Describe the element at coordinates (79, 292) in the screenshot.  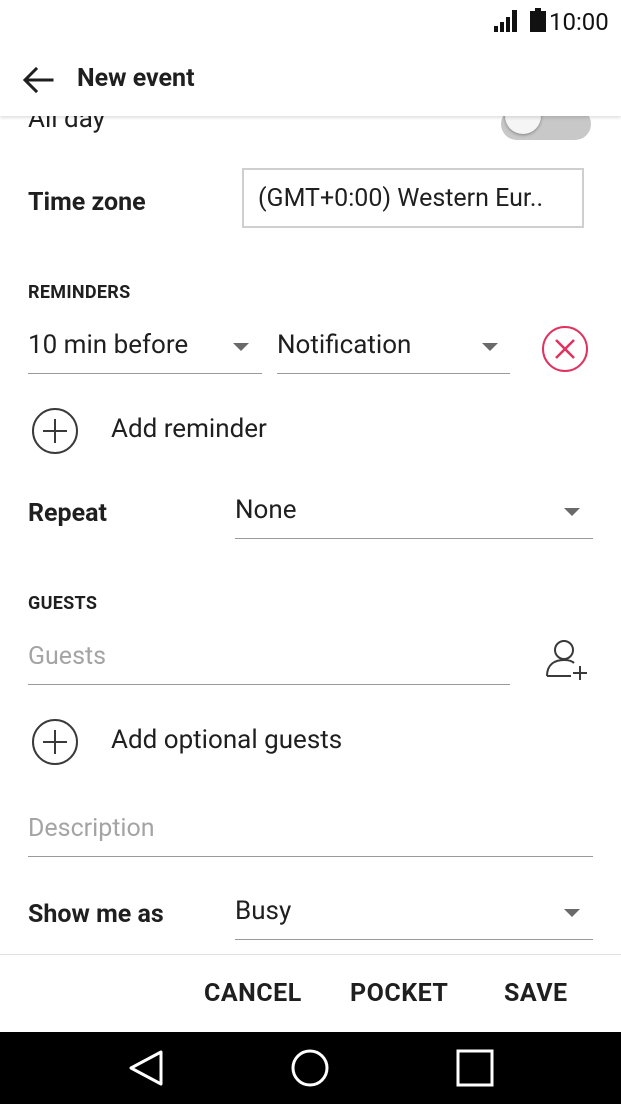
I see `reminders-section-label: REMINDERS` at that location.